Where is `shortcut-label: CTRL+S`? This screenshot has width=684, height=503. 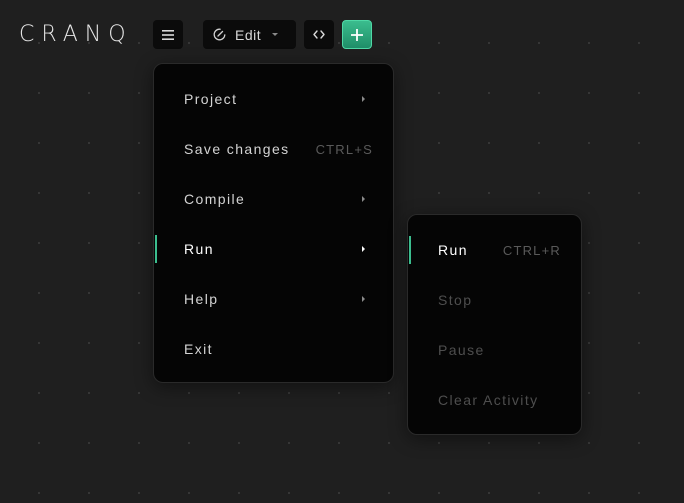 shortcut-label: CTRL+S is located at coordinates (344, 149).